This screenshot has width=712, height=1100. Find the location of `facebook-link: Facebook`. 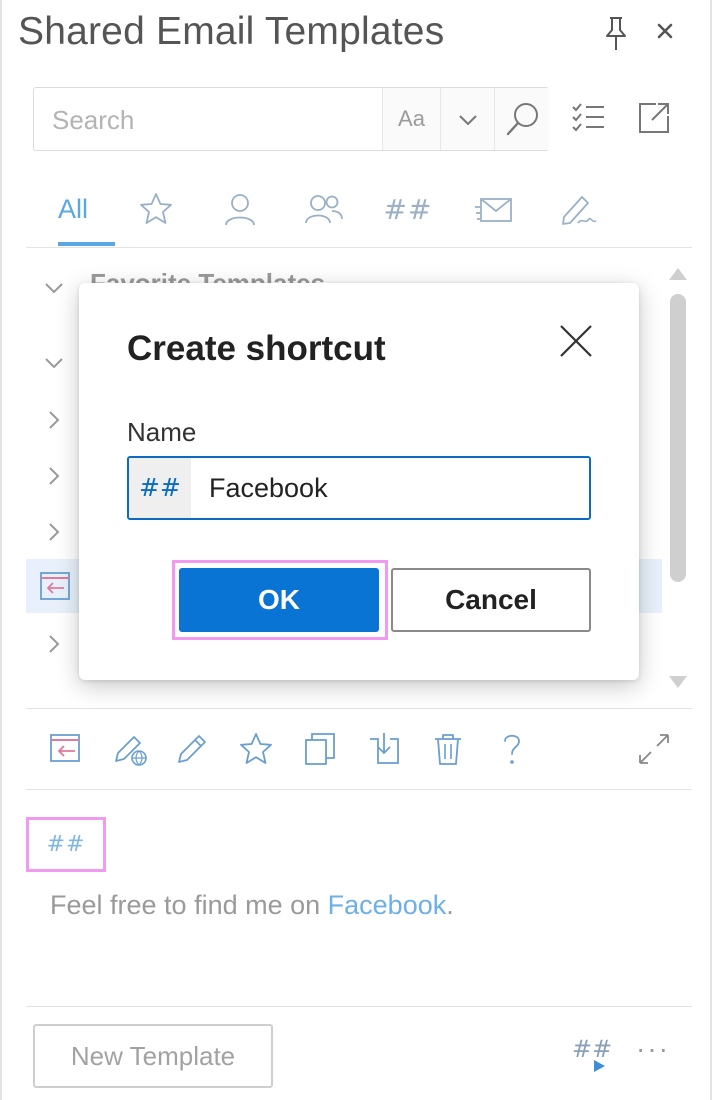

facebook-link: Facebook is located at coordinates (387, 905).